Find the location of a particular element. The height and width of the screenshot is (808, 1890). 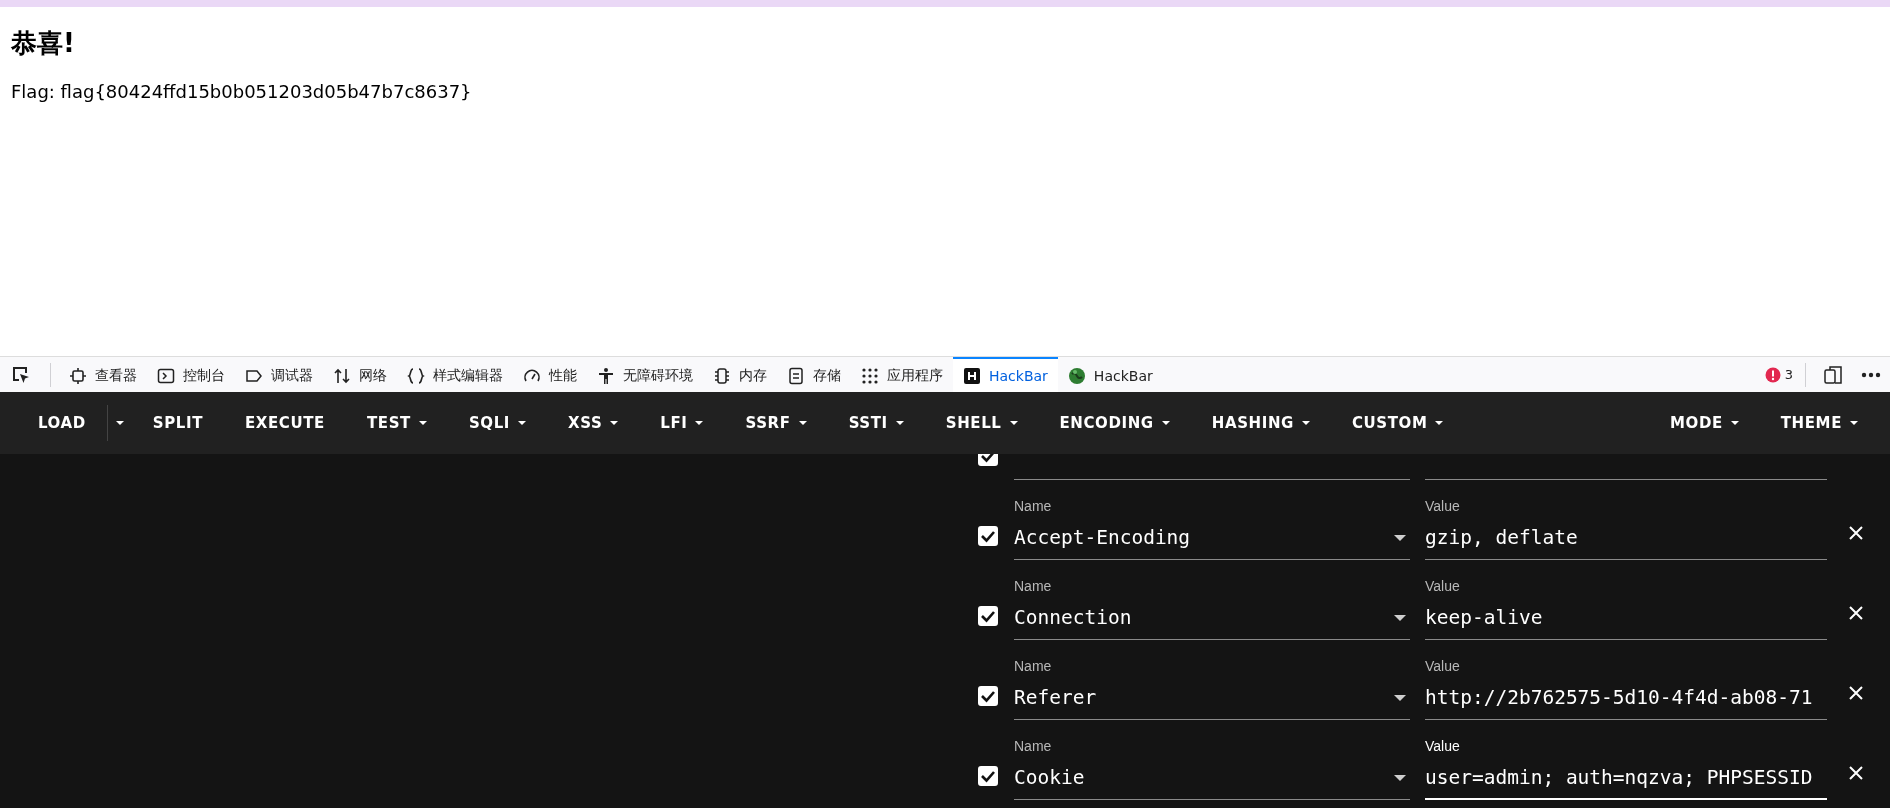

name-field: Connection is located at coordinates (1212, 618).